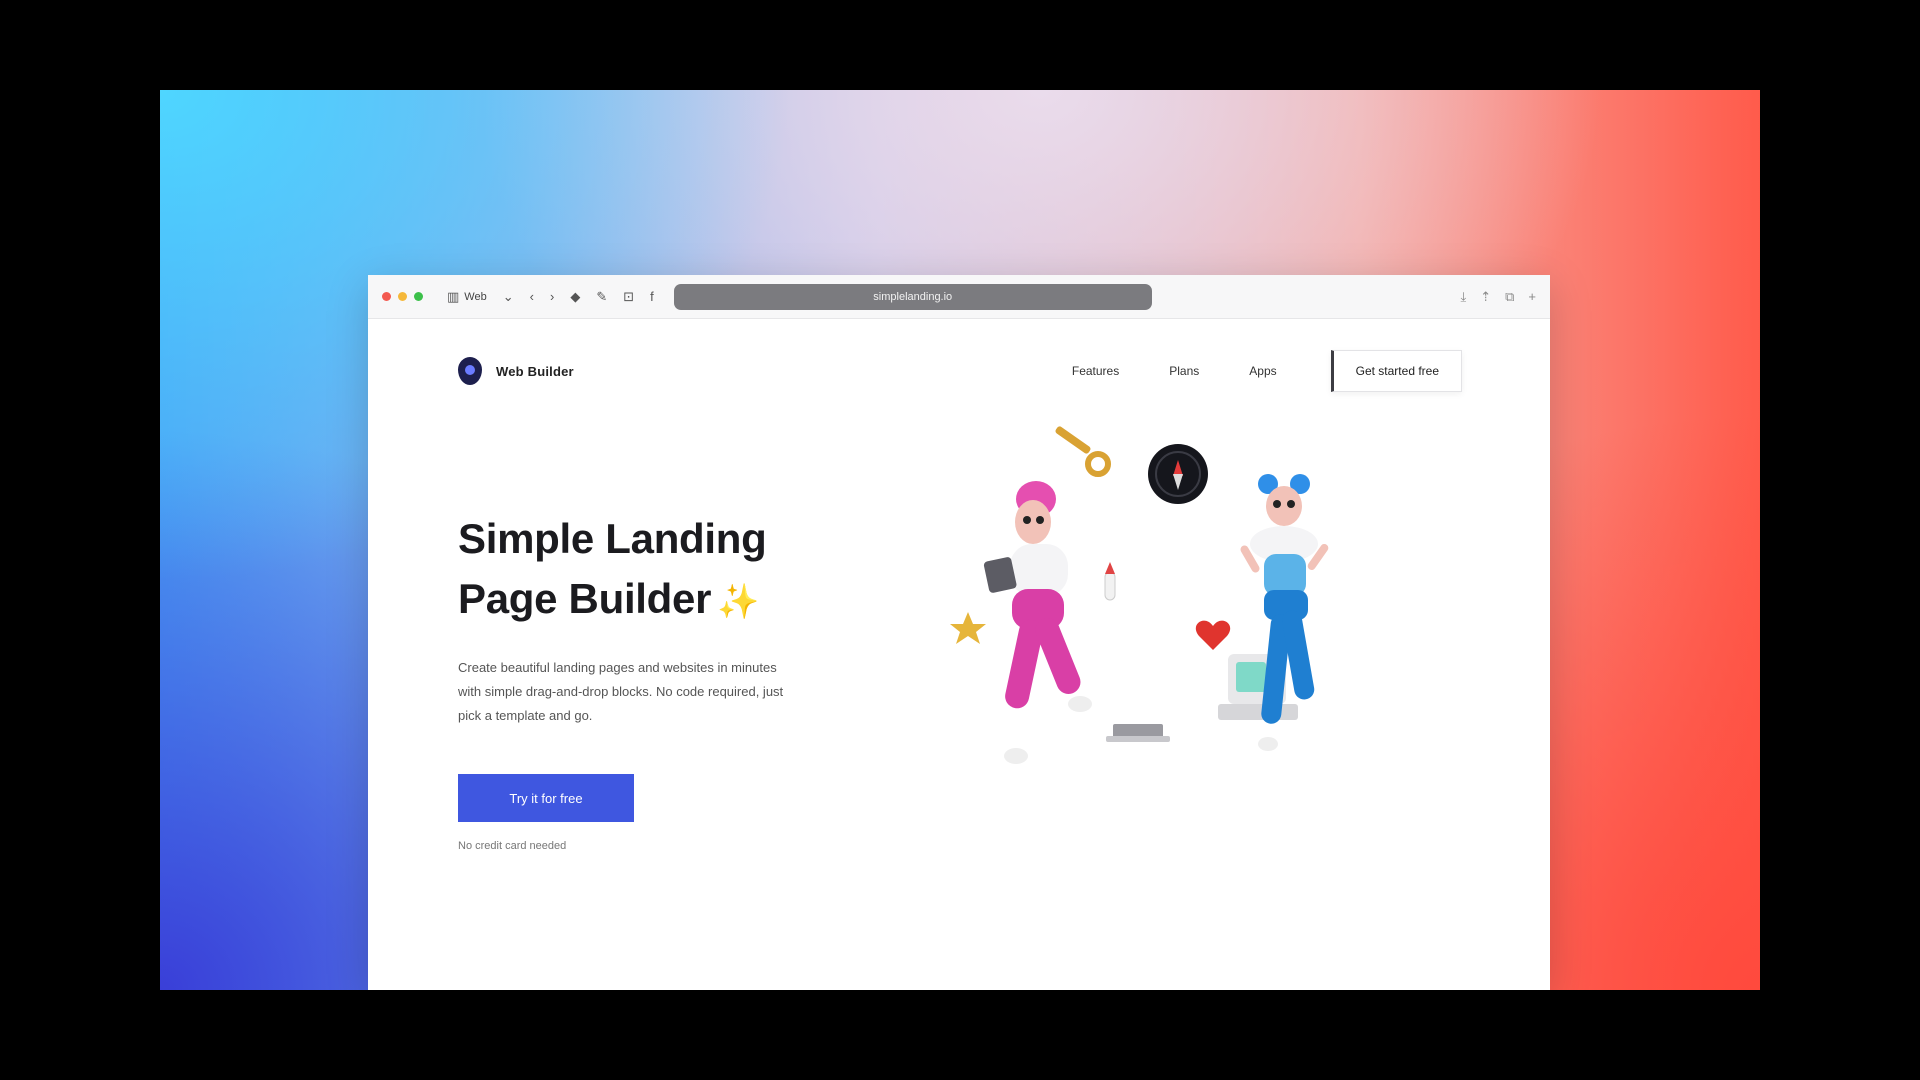 The image size is (1920, 1080). What do you see at coordinates (1037, 622) in the screenshot?
I see `character-left-illustration` at bounding box center [1037, 622].